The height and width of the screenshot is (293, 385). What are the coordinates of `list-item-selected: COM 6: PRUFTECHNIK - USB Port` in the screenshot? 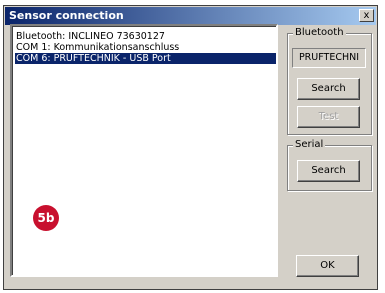 It's located at (145, 58).